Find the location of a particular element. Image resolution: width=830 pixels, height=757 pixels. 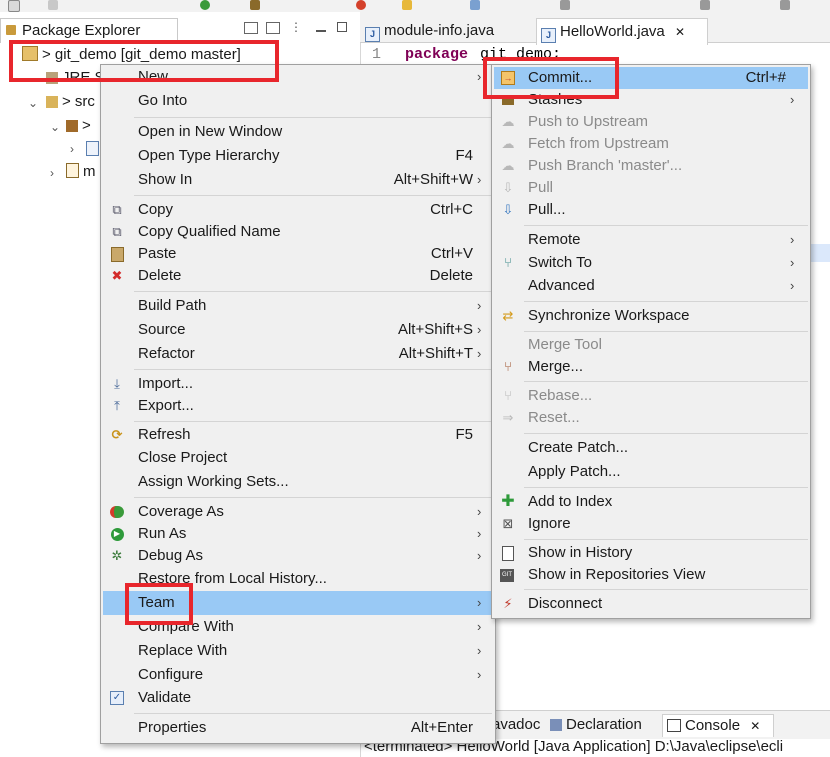

push-upstream-icon: ☁ is located at coordinates (508, 121).